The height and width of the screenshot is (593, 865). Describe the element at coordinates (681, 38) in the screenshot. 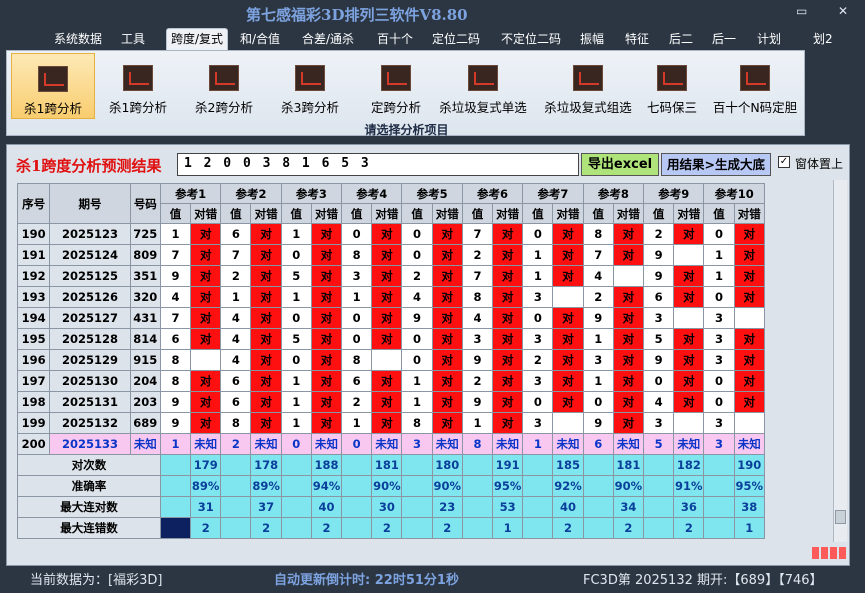

I see `menu-item-10: 后二` at that location.